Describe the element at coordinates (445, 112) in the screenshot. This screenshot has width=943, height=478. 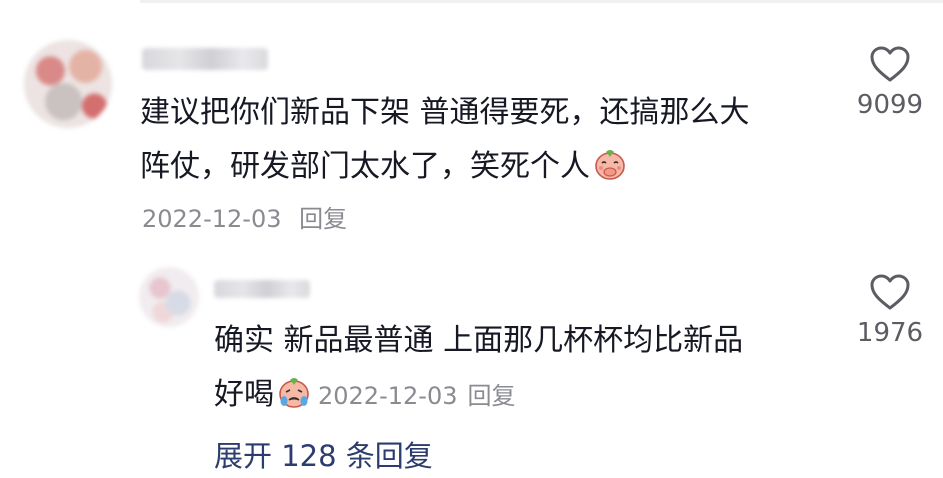
I see `main-comment-text-line1: 建议把你们新品下架 普通得要死，还搞那么大` at that location.